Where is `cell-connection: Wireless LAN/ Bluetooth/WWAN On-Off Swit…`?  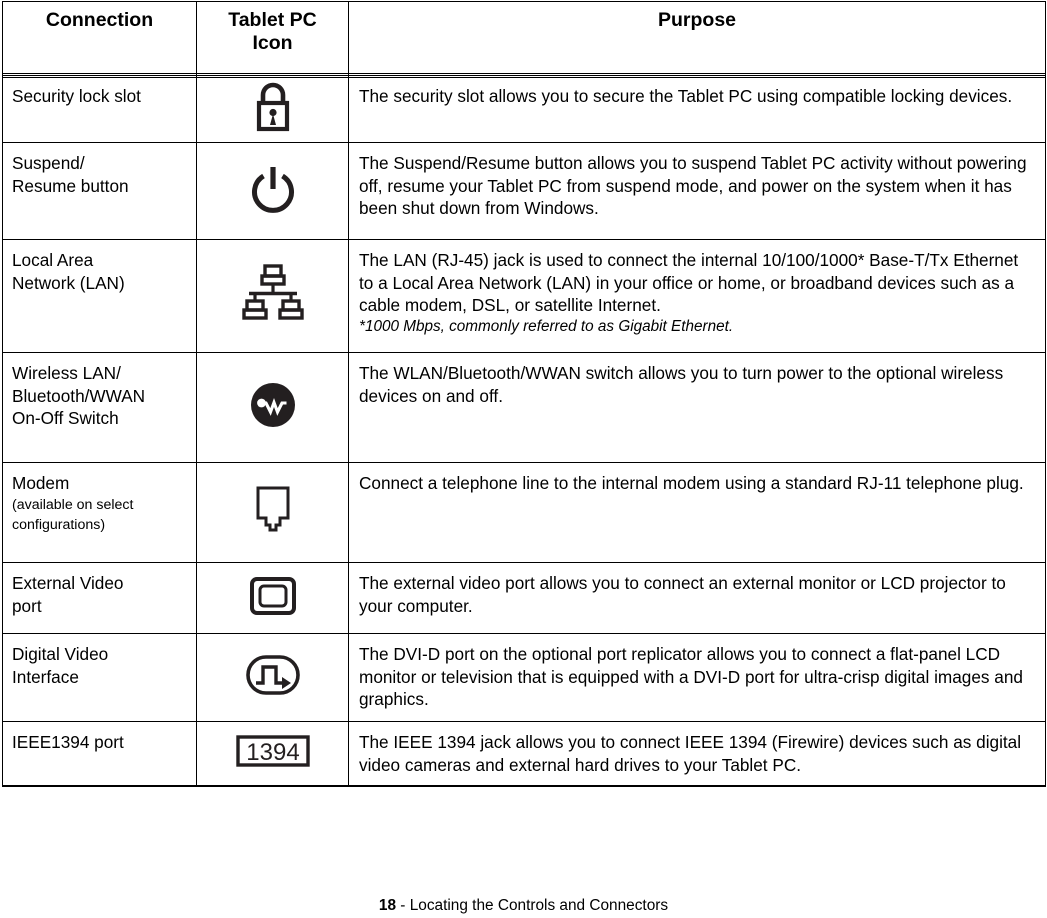 cell-connection: Wireless LAN/ Bluetooth/WWAN On-Off Swit… is located at coordinates (99, 407).